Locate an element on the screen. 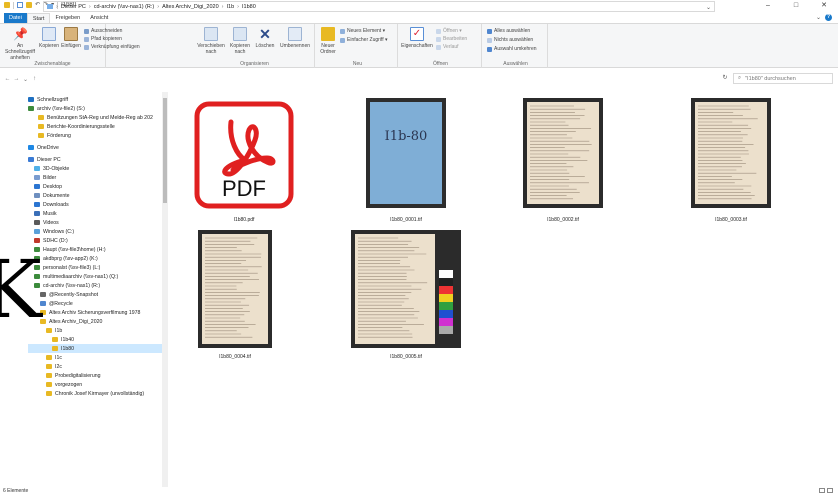  breadcrumb-drive: cd-archiv (\\sv-nas1) (R:) is located at coordinates (124, 7).